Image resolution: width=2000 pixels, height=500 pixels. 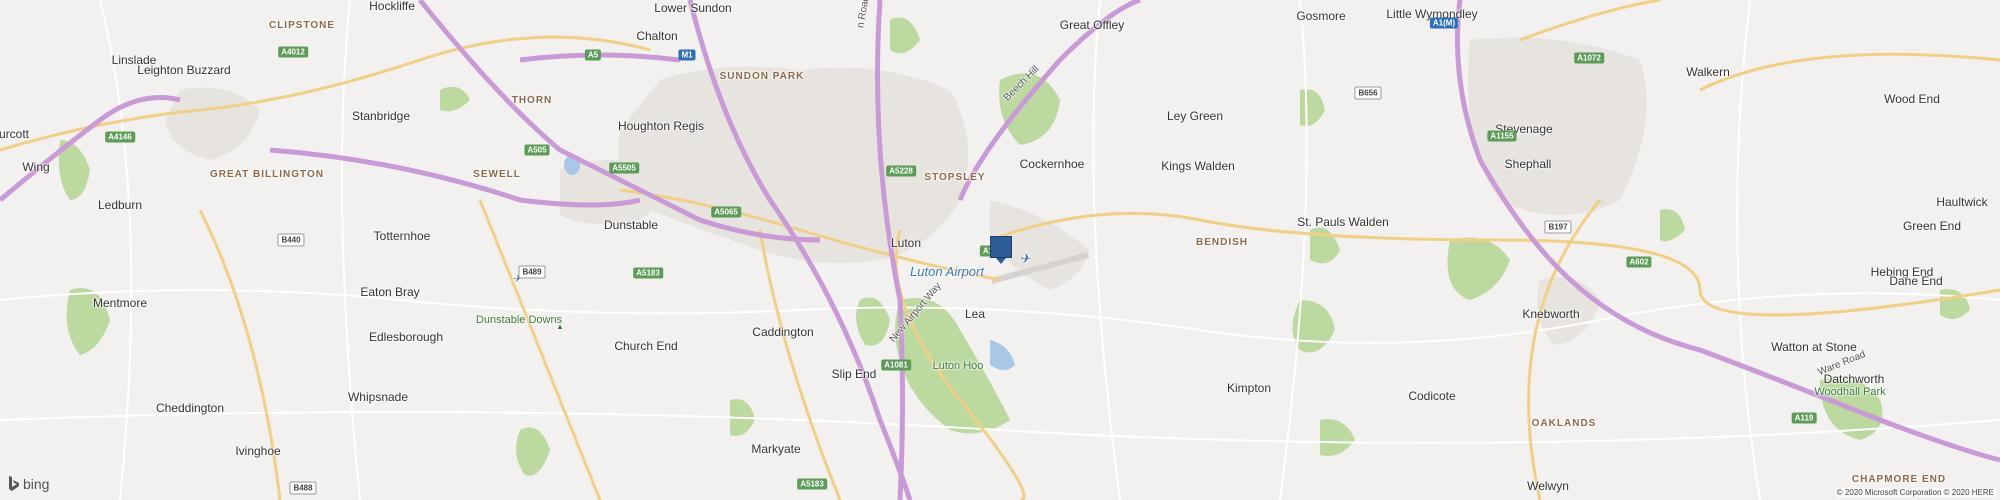 What do you see at coordinates (657, 36) in the screenshot?
I see `place-label-chalton: Chalton` at bounding box center [657, 36].